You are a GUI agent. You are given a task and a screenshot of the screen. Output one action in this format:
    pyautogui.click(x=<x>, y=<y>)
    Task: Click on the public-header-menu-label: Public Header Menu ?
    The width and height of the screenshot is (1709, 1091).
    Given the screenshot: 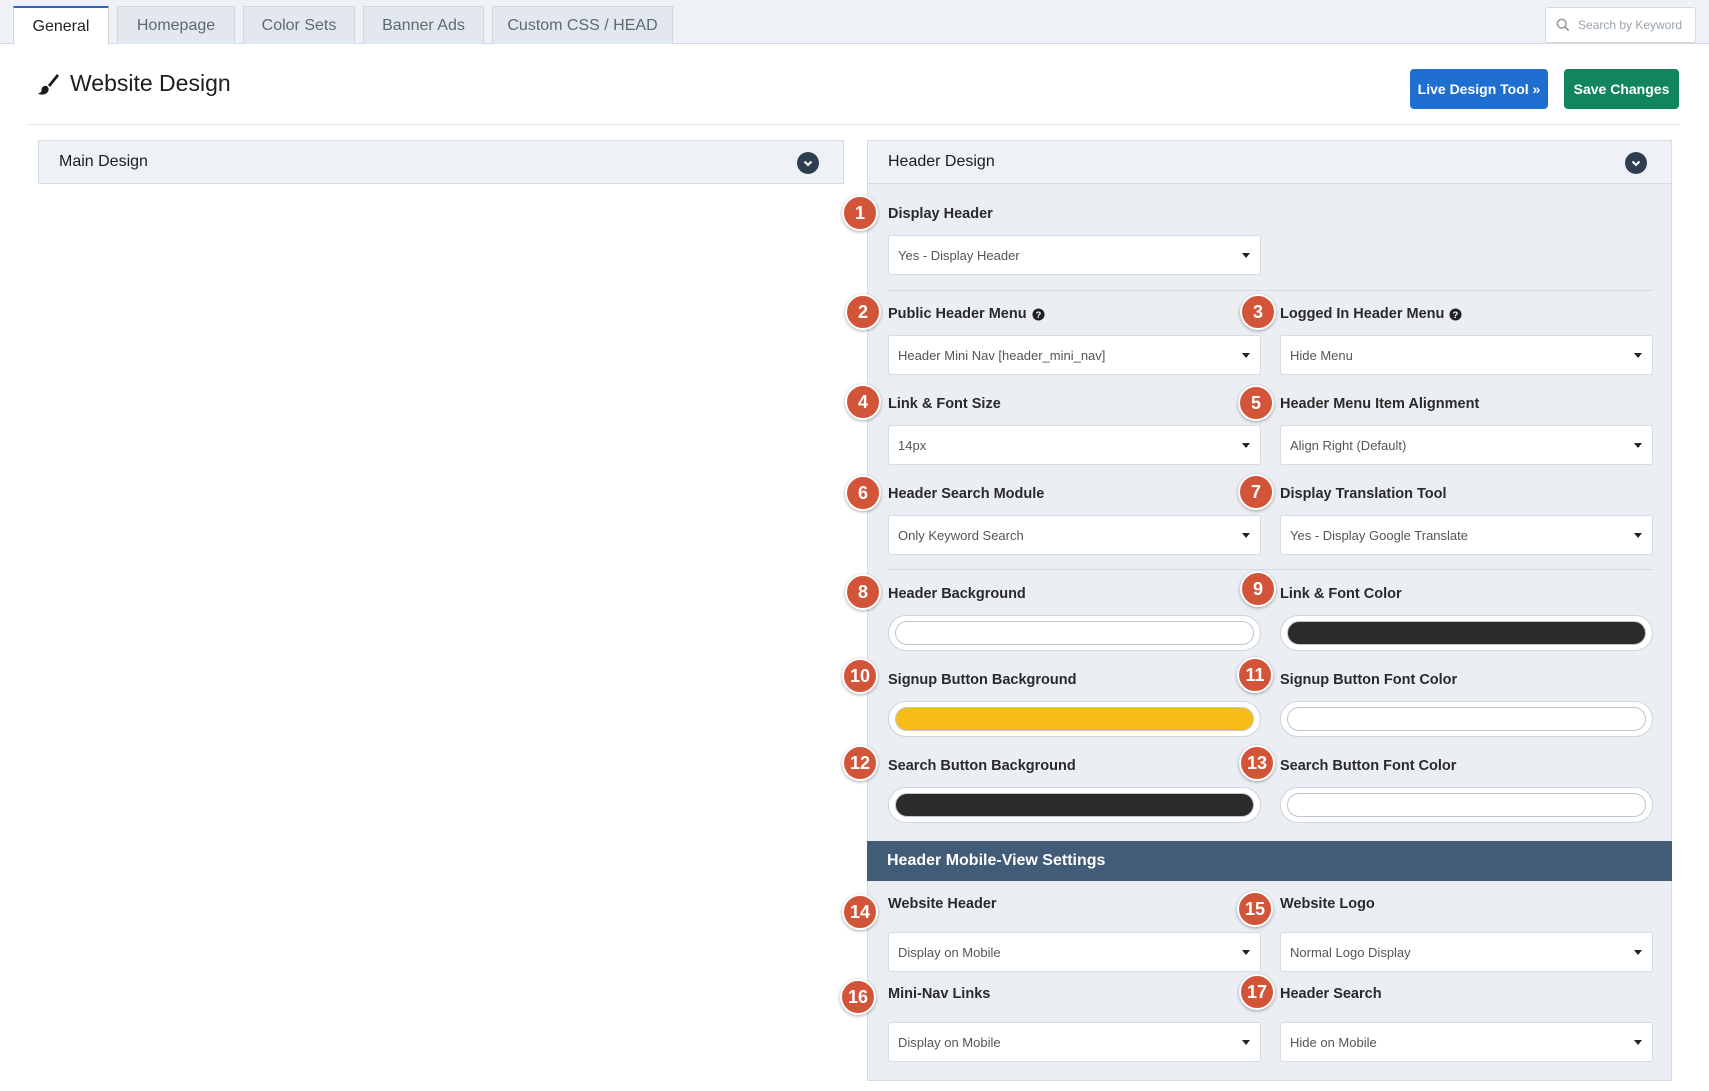 What is the action you would take?
    pyautogui.click(x=966, y=314)
    